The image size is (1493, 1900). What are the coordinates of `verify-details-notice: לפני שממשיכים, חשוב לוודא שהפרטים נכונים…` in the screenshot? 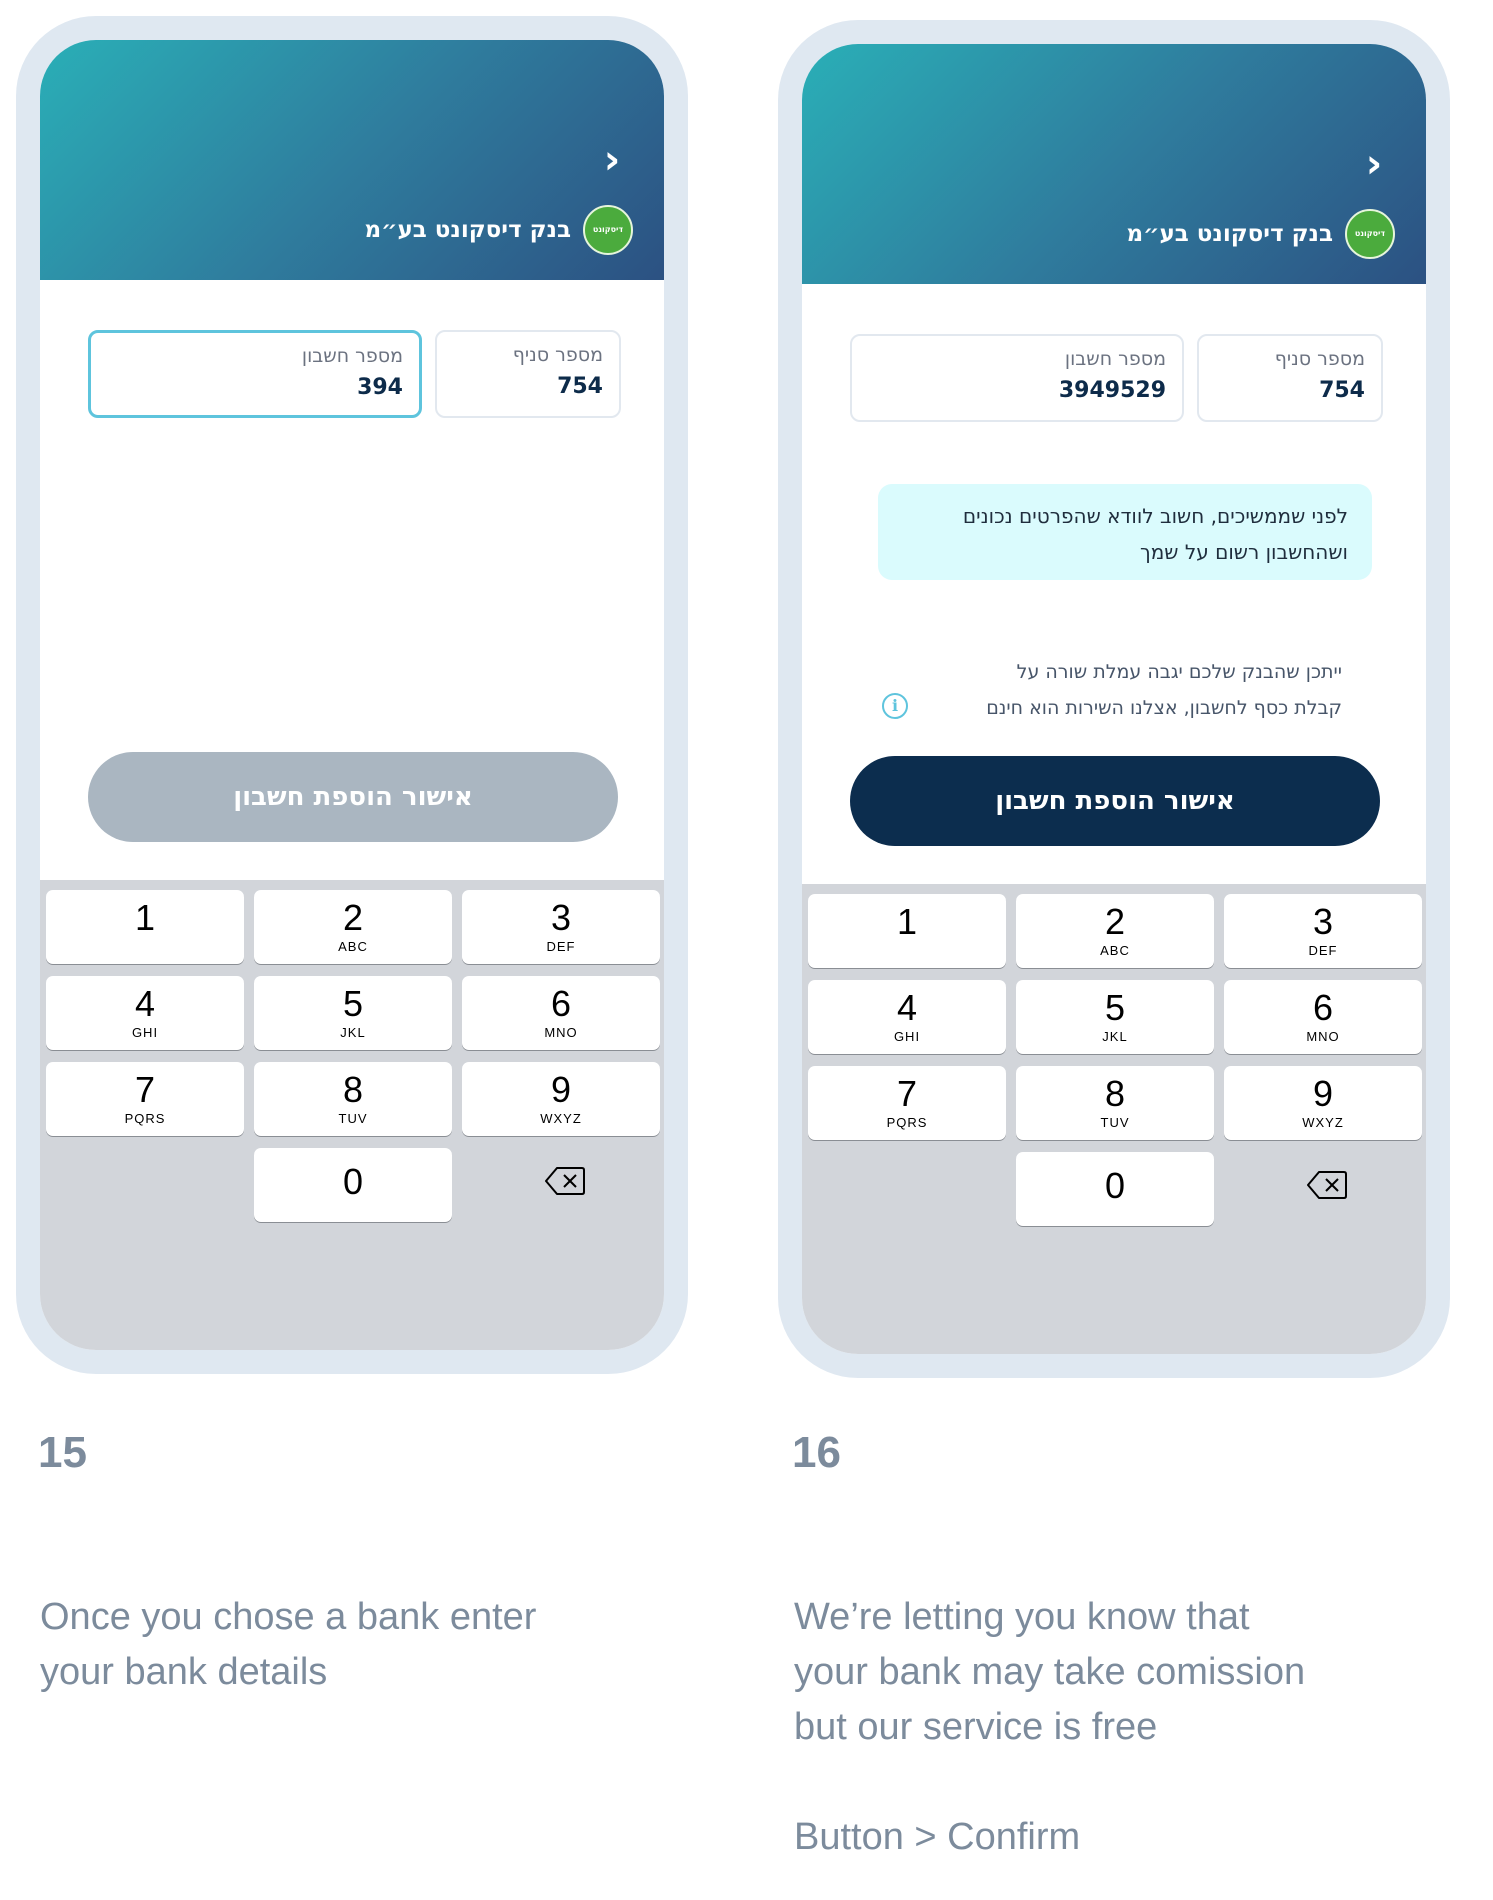 It's located at (1125, 532).